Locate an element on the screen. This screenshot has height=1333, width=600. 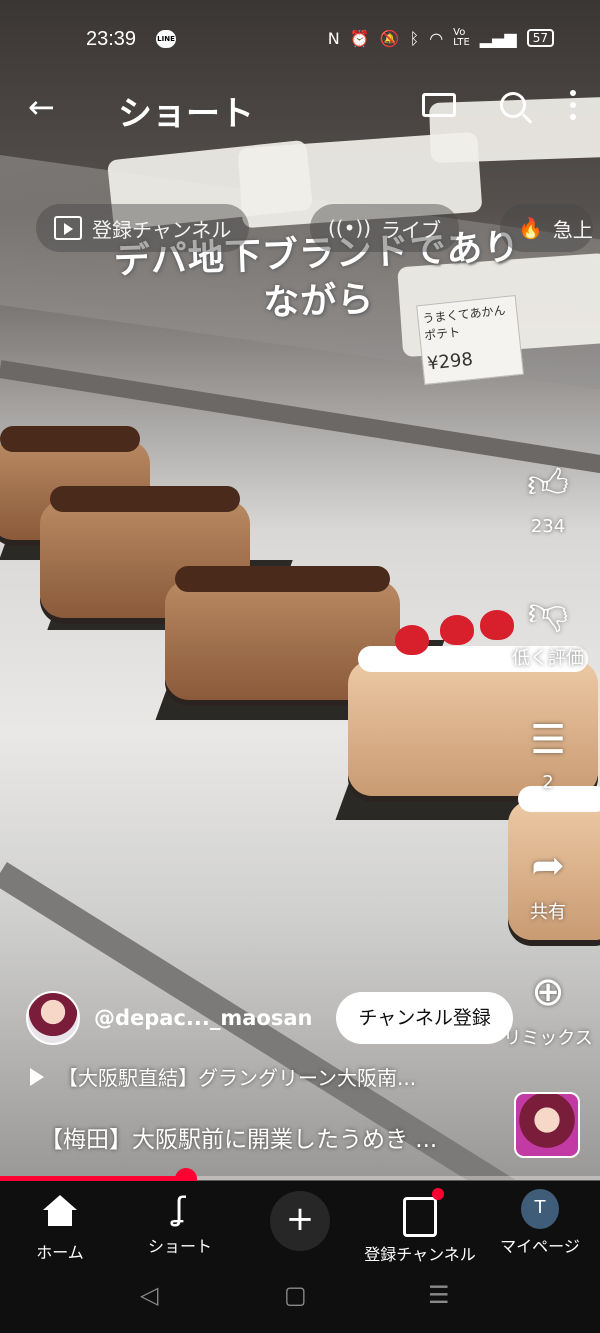
page-title: ショート is located at coordinates (186, 114).